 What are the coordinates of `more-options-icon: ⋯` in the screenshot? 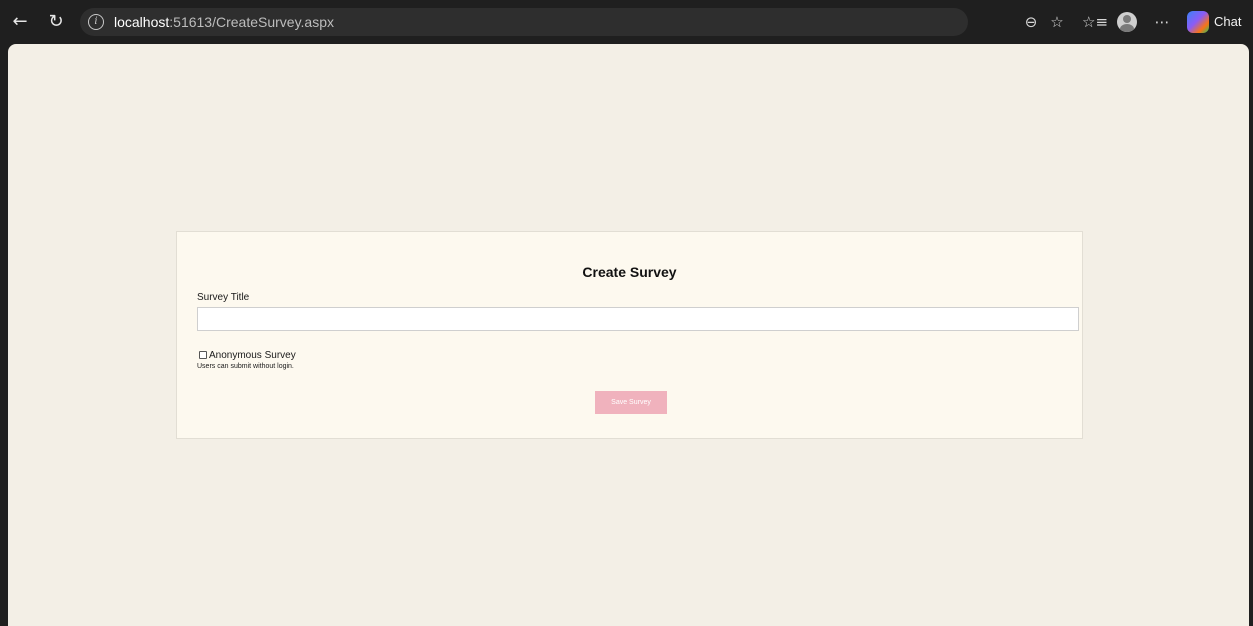 It's located at (1162, 22).